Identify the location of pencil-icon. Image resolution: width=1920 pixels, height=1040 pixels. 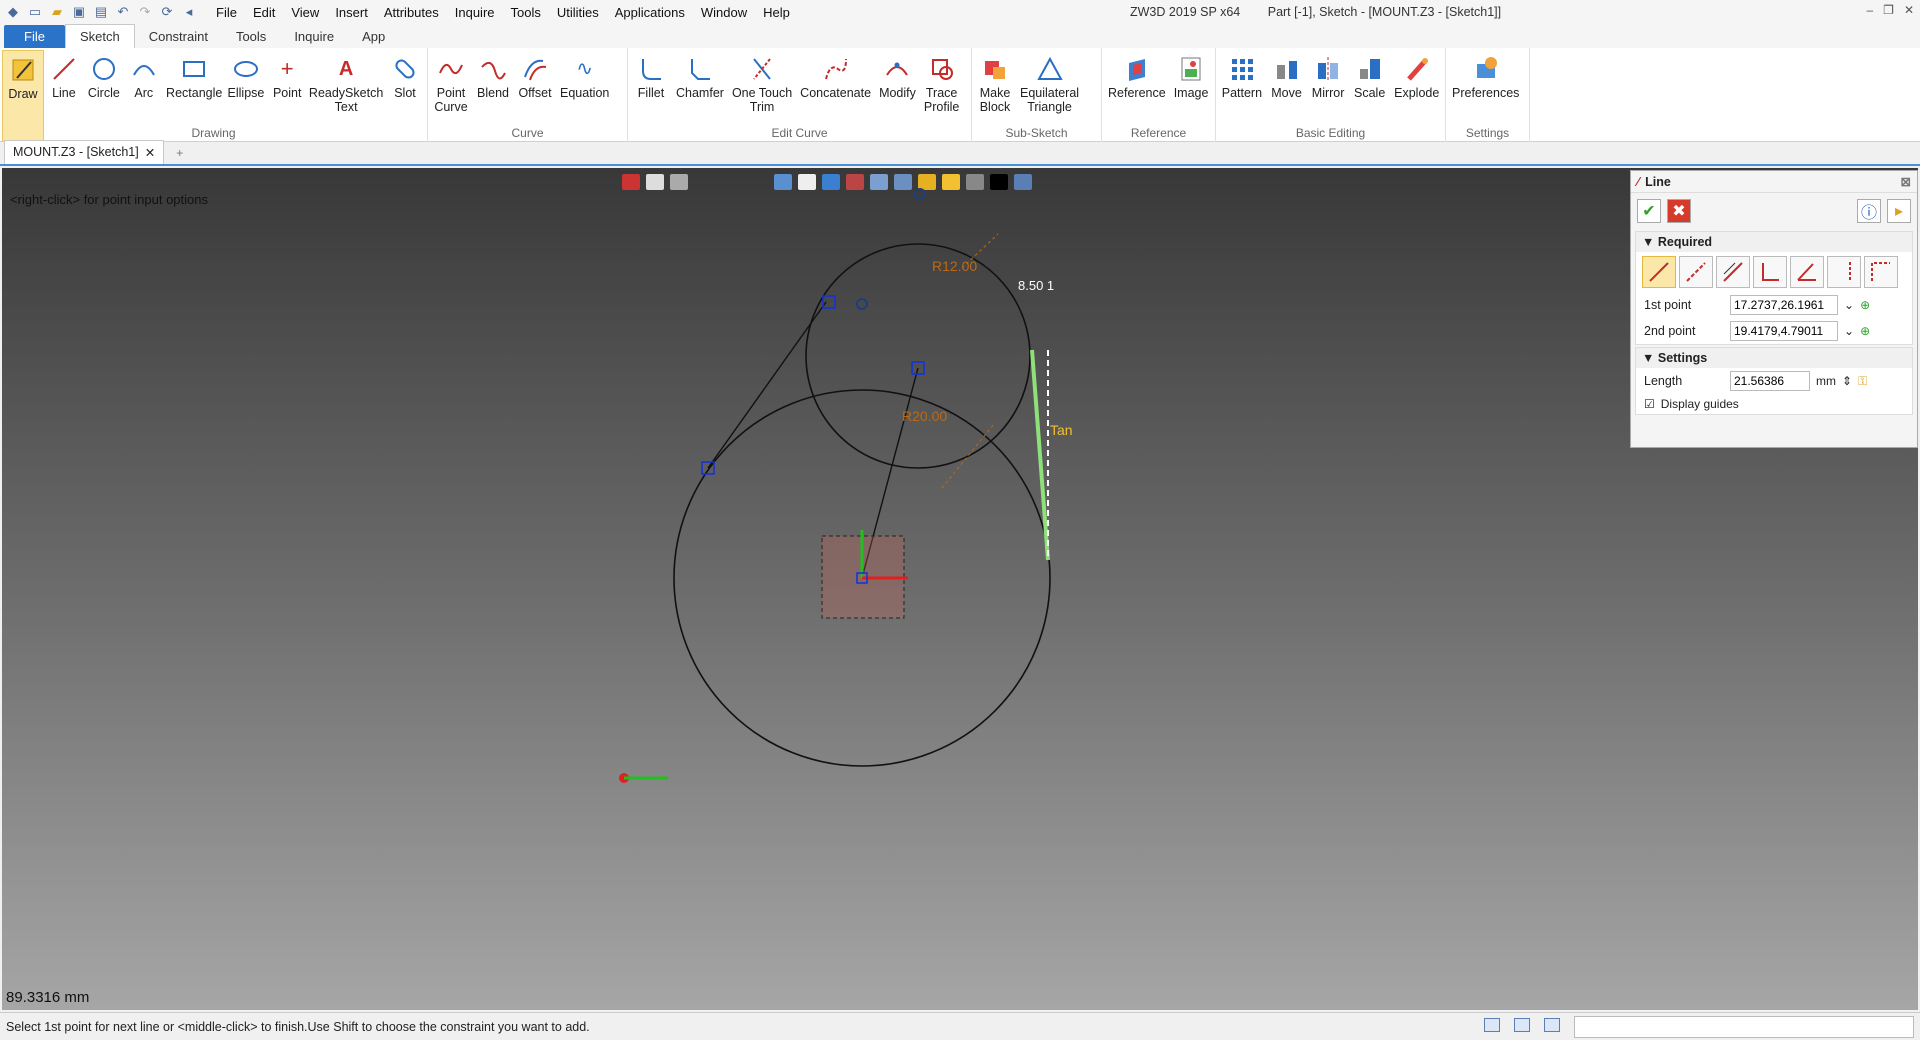
(23, 70).